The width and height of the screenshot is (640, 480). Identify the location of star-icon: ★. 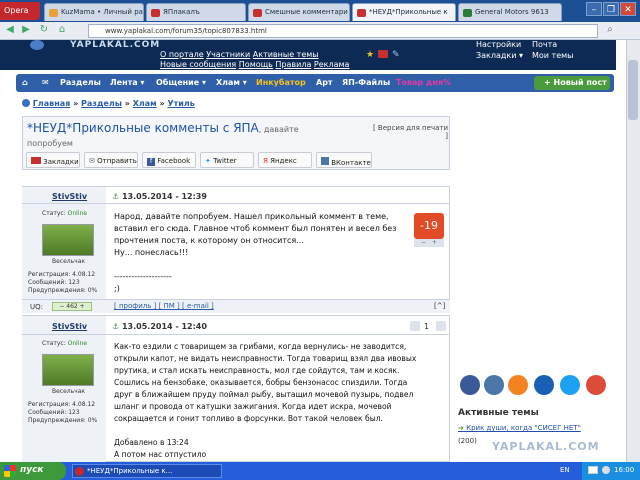
(370, 55).